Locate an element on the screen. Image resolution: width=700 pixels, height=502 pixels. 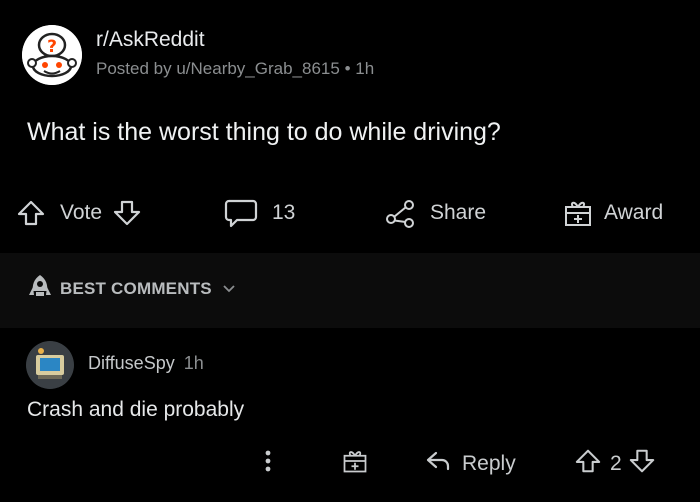
user-avatar-icon is located at coordinates (50, 365).